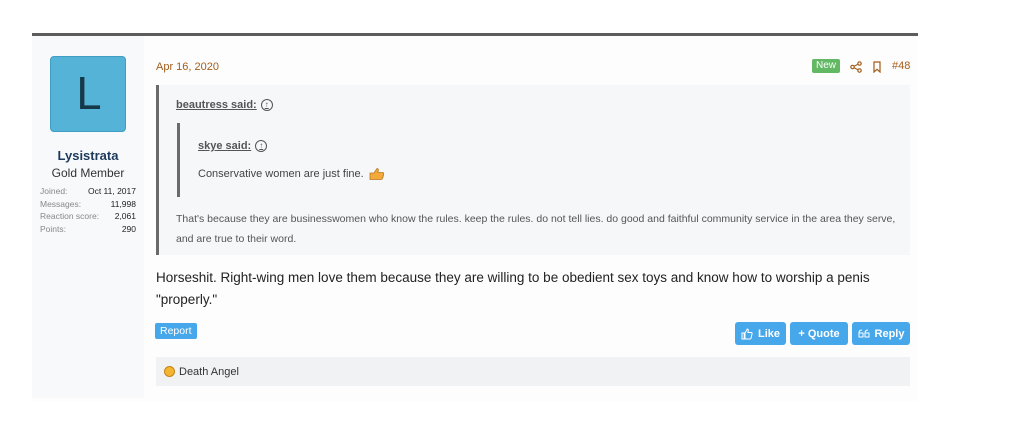 The image size is (1018, 422). I want to click on reply-button: Reply, so click(881, 333).